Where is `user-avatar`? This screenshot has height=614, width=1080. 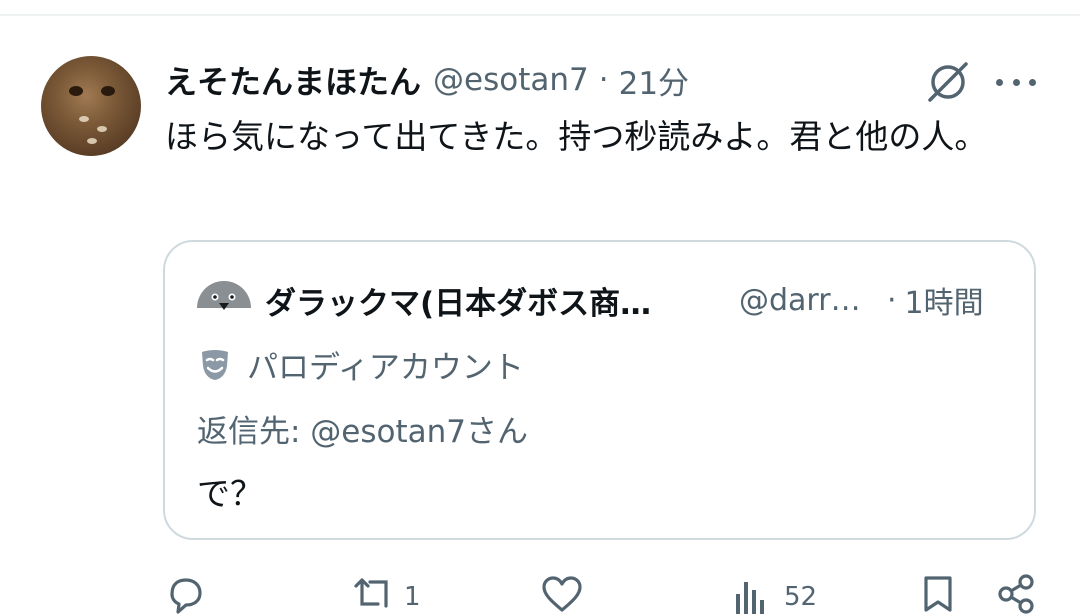 user-avatar is located at coordinates (91, 106).